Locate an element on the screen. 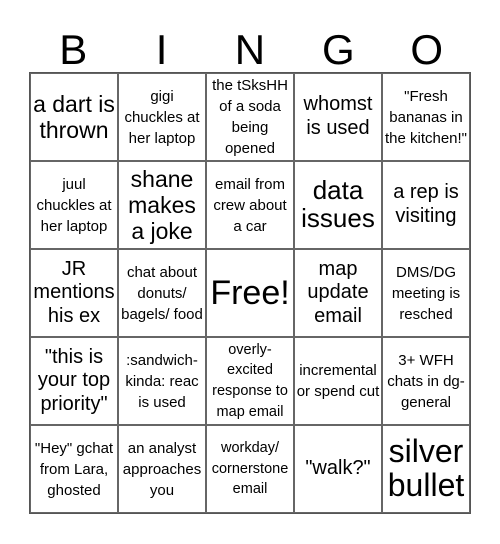  cell-text: JR mentions his ex is located at coordinates (74, 292).